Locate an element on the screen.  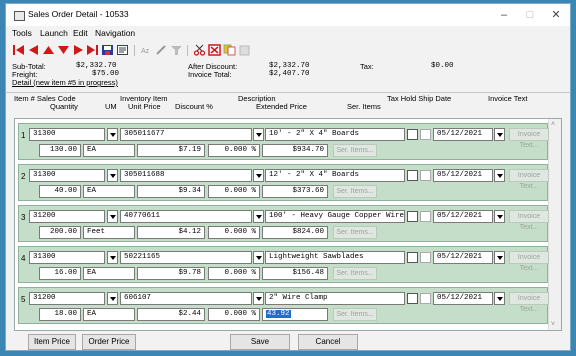
delete-icon is located at coordinates (214, 50).